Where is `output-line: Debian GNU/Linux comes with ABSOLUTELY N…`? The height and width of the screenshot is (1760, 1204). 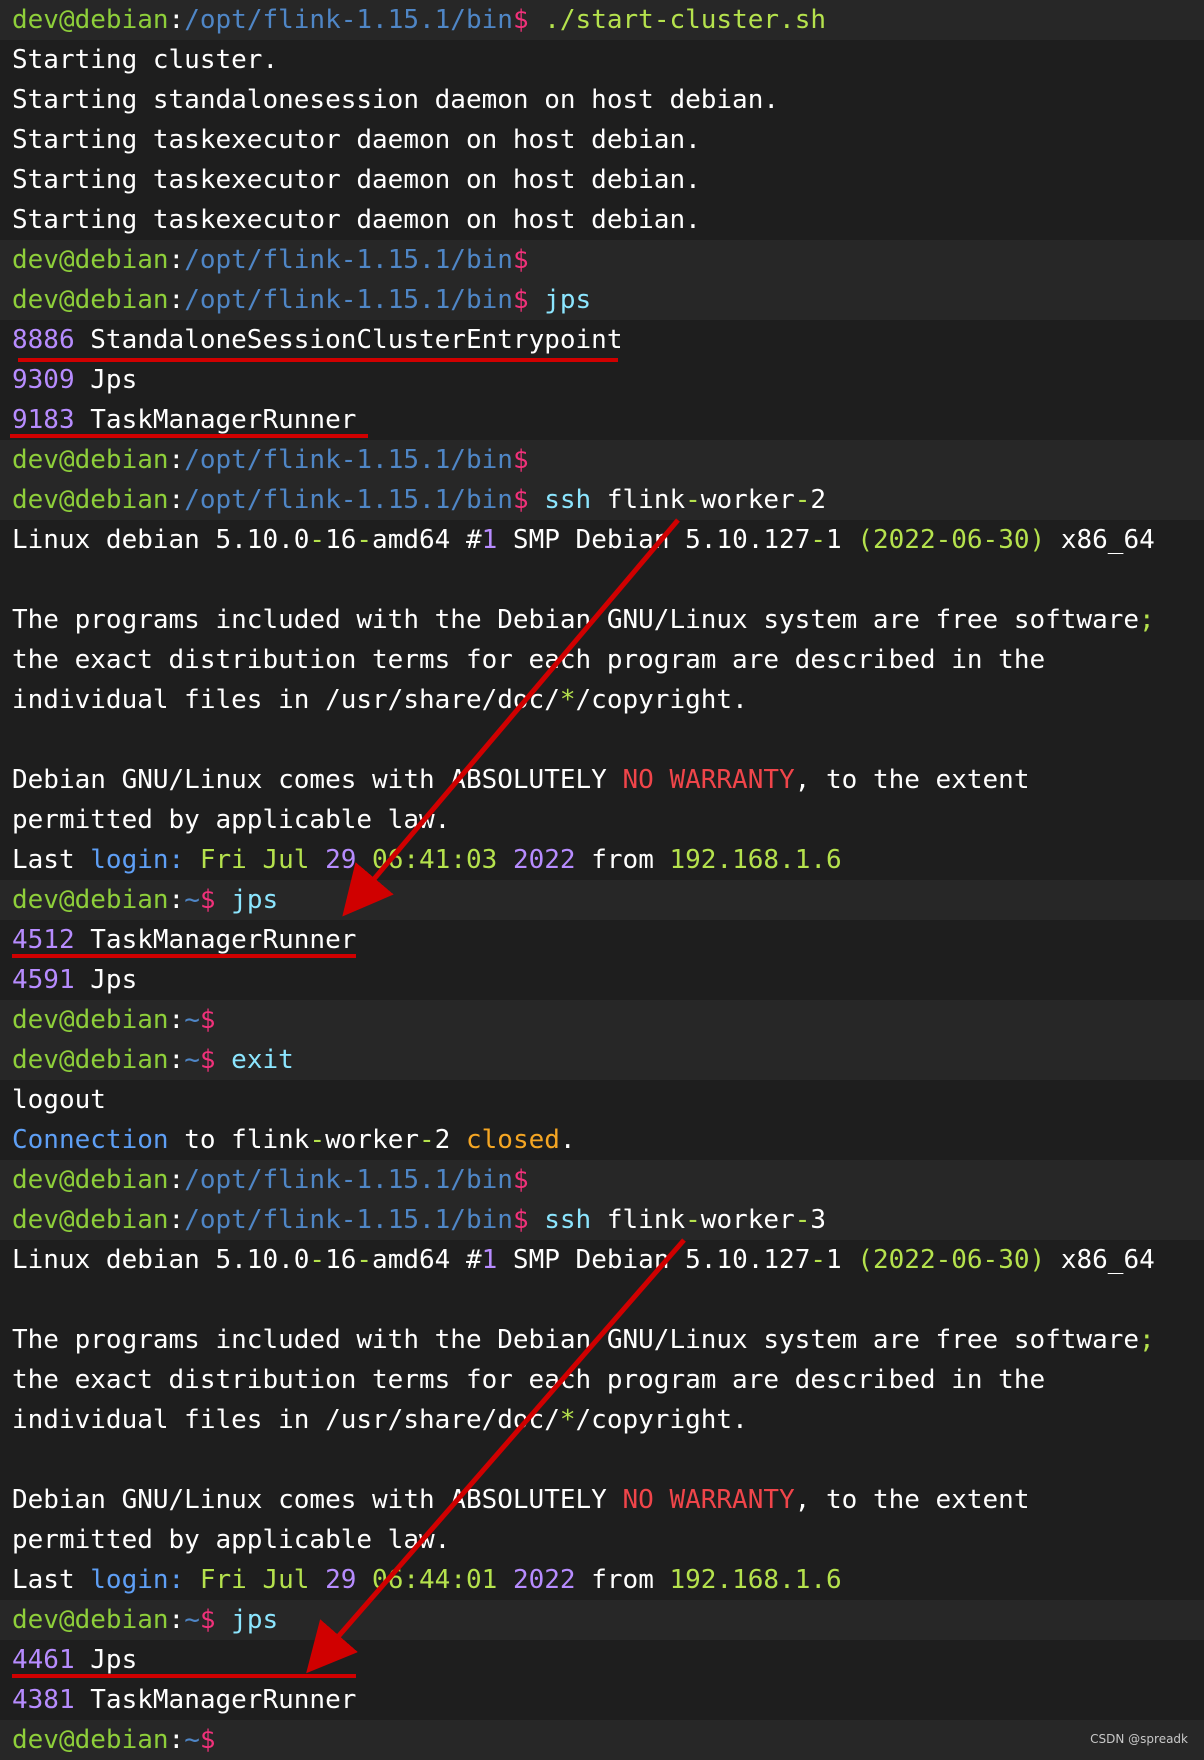
output-line: Debian GNU/Linux comes with ABSOLUTELY N… is located at coordinates (602, 1500).